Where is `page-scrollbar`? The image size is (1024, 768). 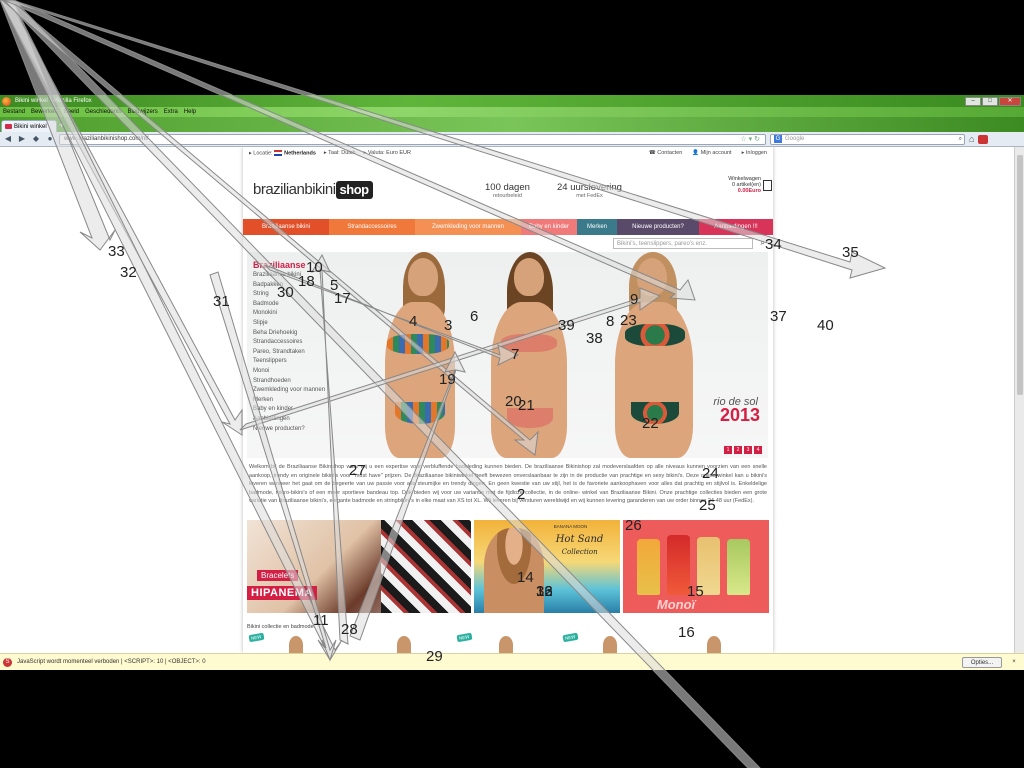
page-scrollbar is located at coordinates (1019, 400).